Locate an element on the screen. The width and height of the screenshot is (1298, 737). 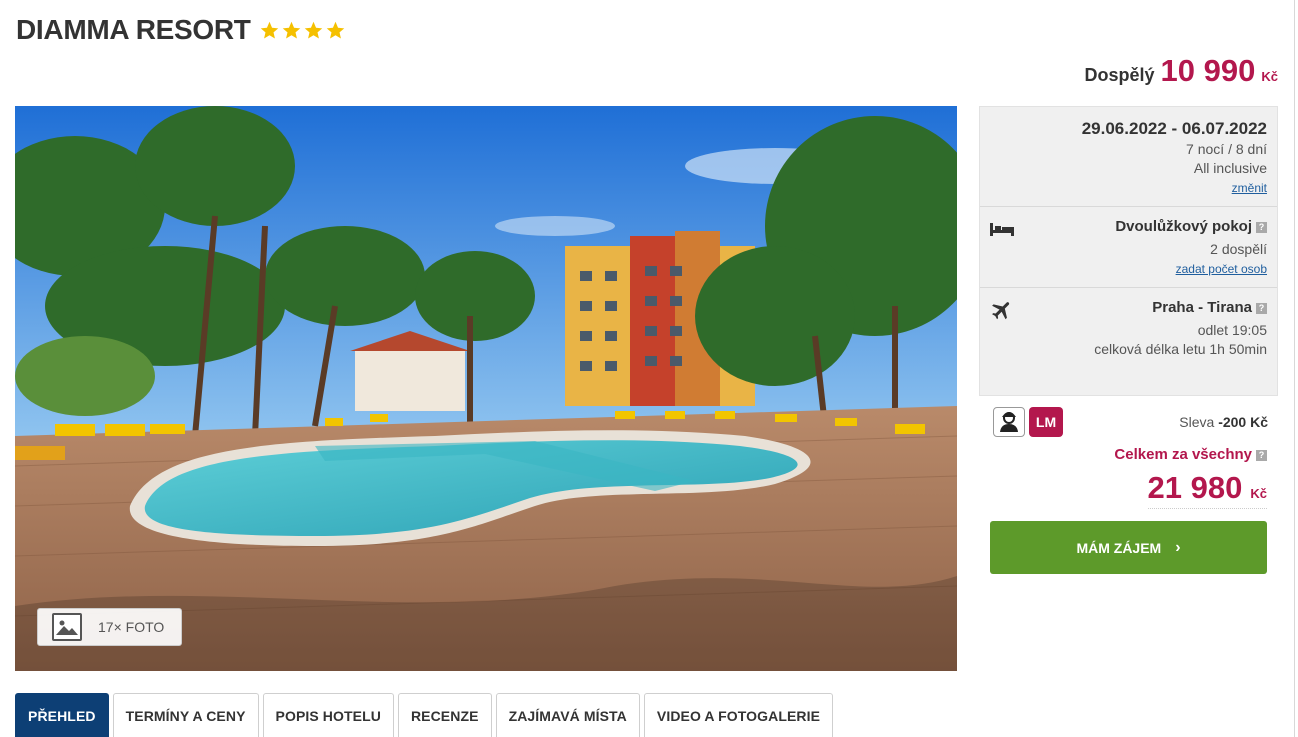
total-price: 21 980 Kč is located at coordinates (1207, 489).